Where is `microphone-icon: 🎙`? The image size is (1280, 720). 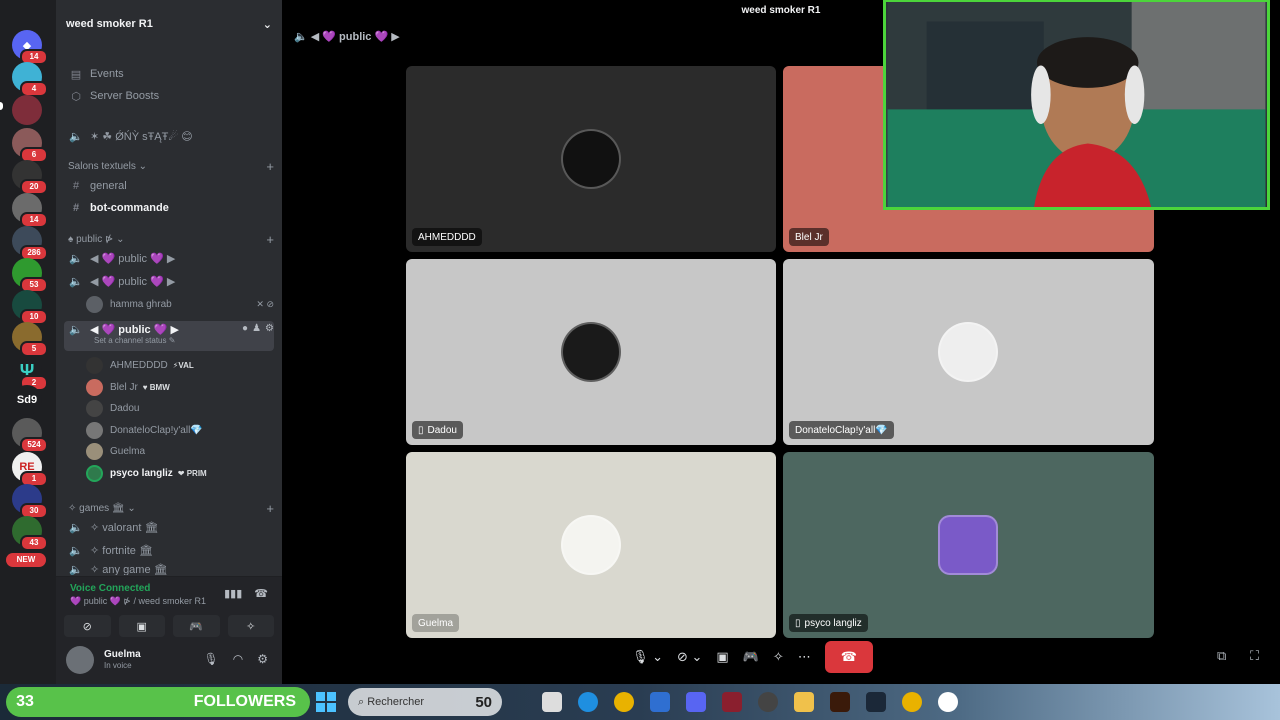
microphone-icon: 🎙 is located at coordinates (211, 659).